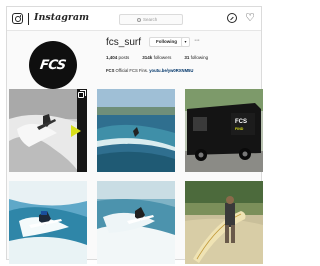  What do you see at coordinates (241, 122) in the screenshot?
I see `svg-text: FCS` at bounding box center [241, 122].